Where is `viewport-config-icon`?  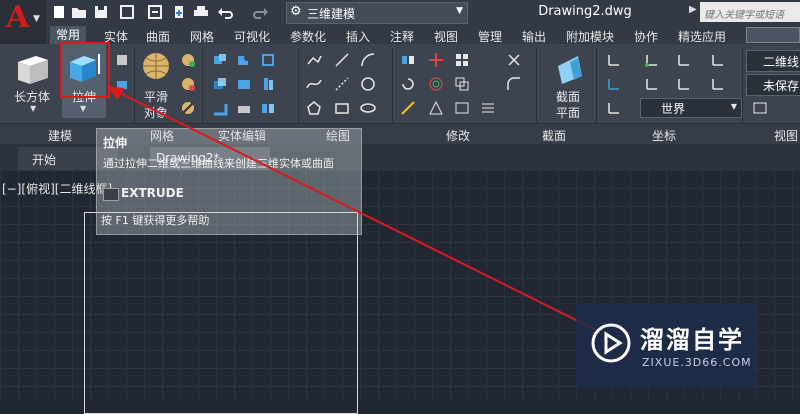
viewport-config-icon is located at coordinates (760, 108).